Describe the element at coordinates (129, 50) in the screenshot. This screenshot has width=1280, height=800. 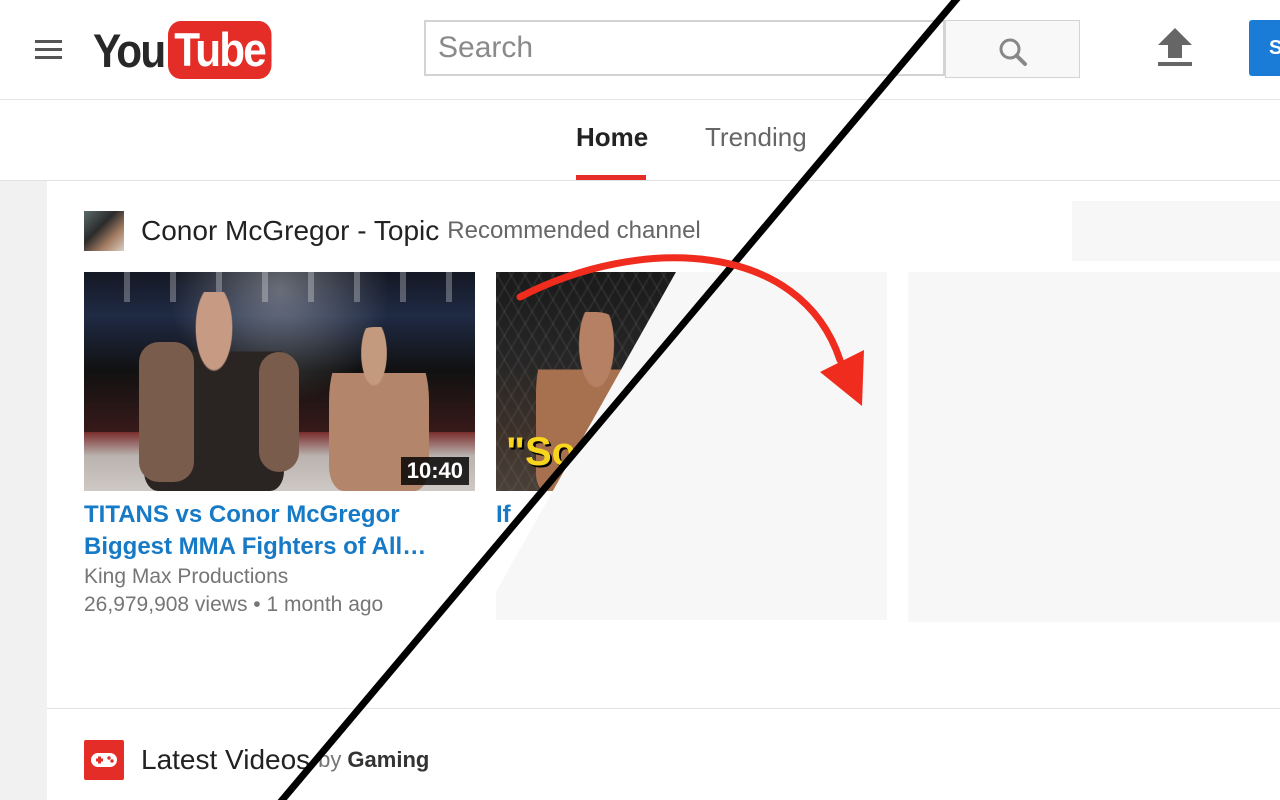
I see `logo-you-text: You` at that location.